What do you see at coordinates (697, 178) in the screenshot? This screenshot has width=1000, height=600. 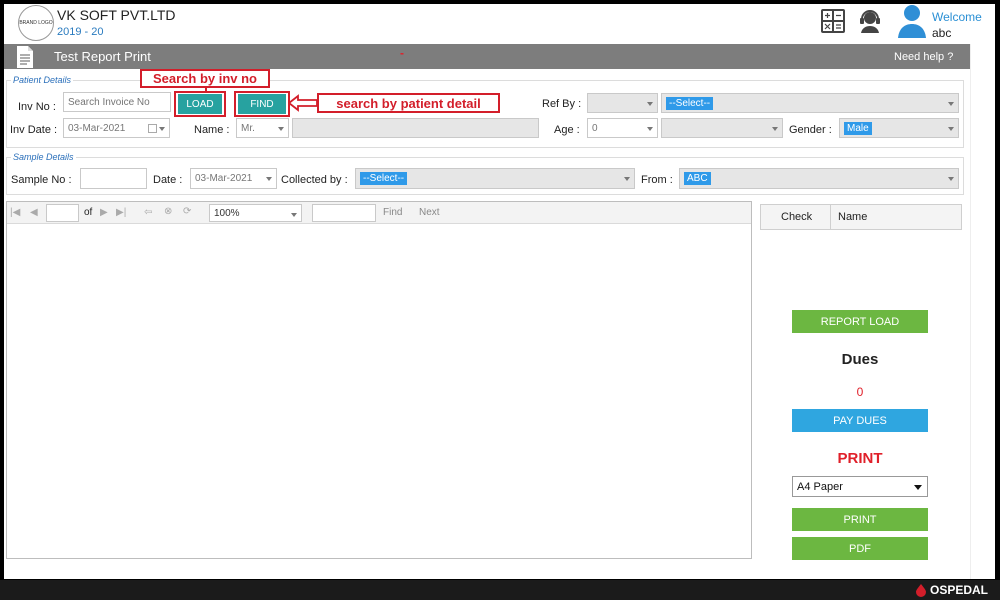 I see `from-value: ABC` at bounding box center [697, 178].